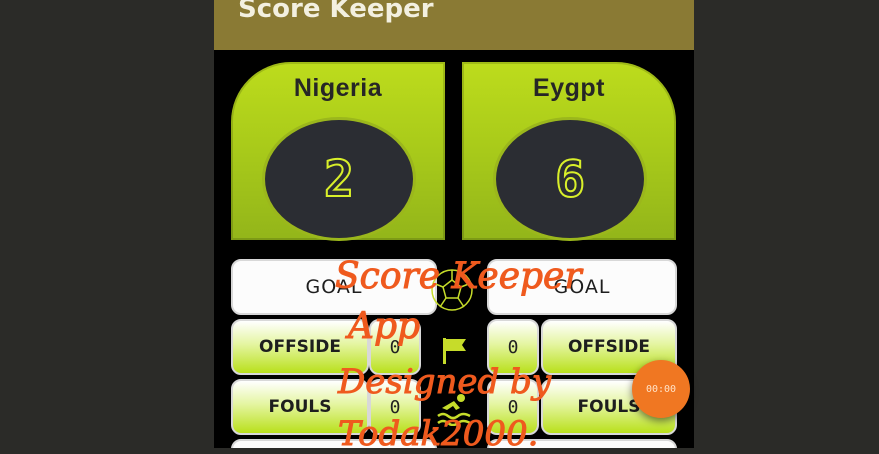 The height and width of the screenshot is (454, 879). I want to click on team-name-left: Nigeria, so click(338, 88).